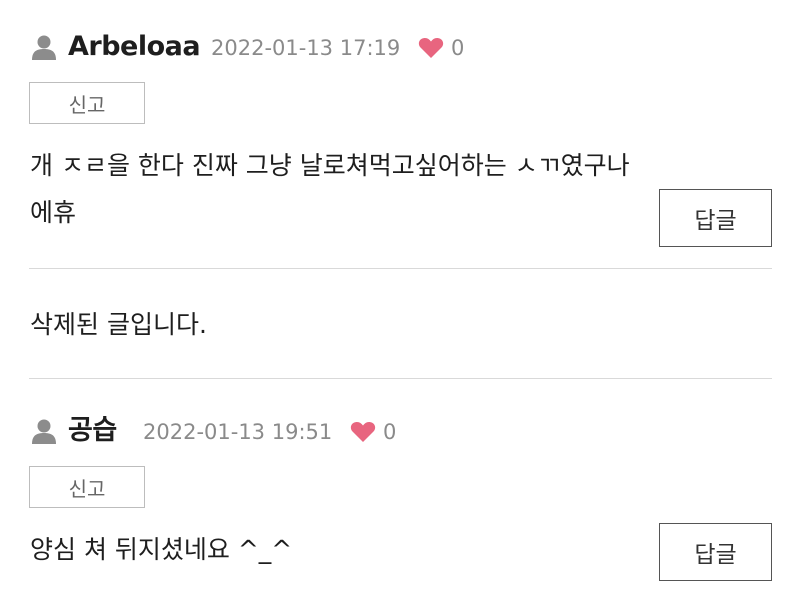 The image size is (800, 602). What do you see at coordinates (330, 165) in the screenshot?
I see `comment-text-line: 개 ㅈㄹ을 한다 진짜 그냥 날로쳐먹고싶어하는 ㅅㄲ였구나` at bounding box center [330, 165].